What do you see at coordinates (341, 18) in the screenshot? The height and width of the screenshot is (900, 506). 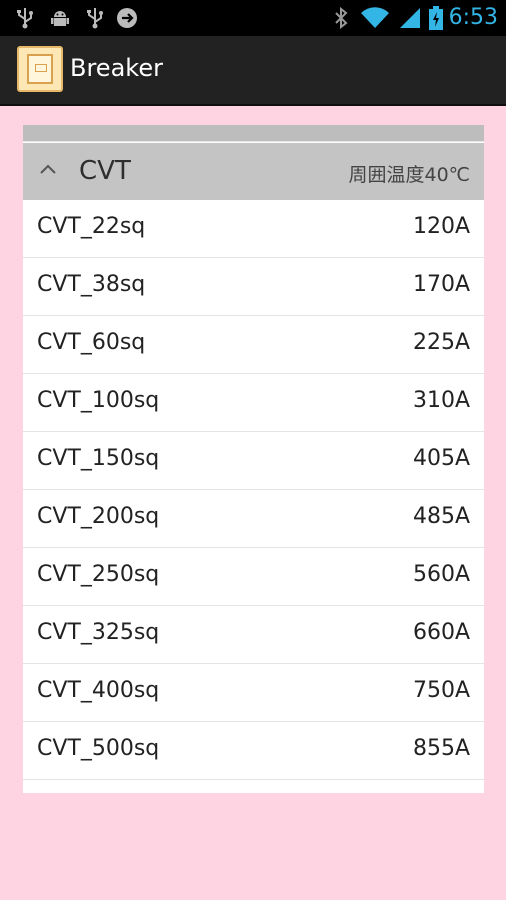 I see `bluetooth-icon` at bounding box center [341, 18].